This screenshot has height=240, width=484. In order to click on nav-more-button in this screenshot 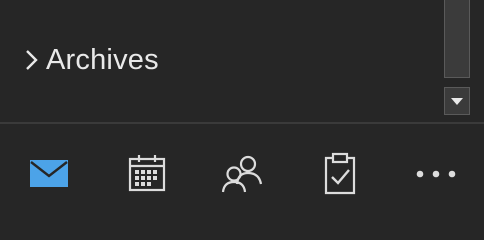, I will do `click(436, 174)`.